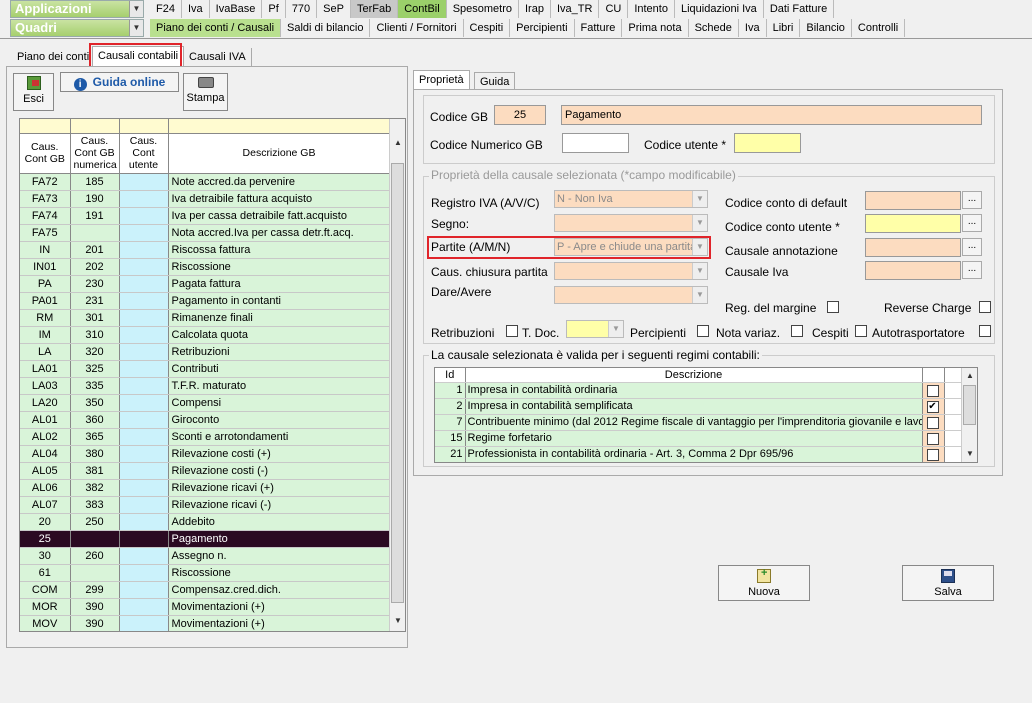 This screenshot has height=703, width=1032. I want to click on cell-caus-cont-gb: FA73, so click(45, 199).